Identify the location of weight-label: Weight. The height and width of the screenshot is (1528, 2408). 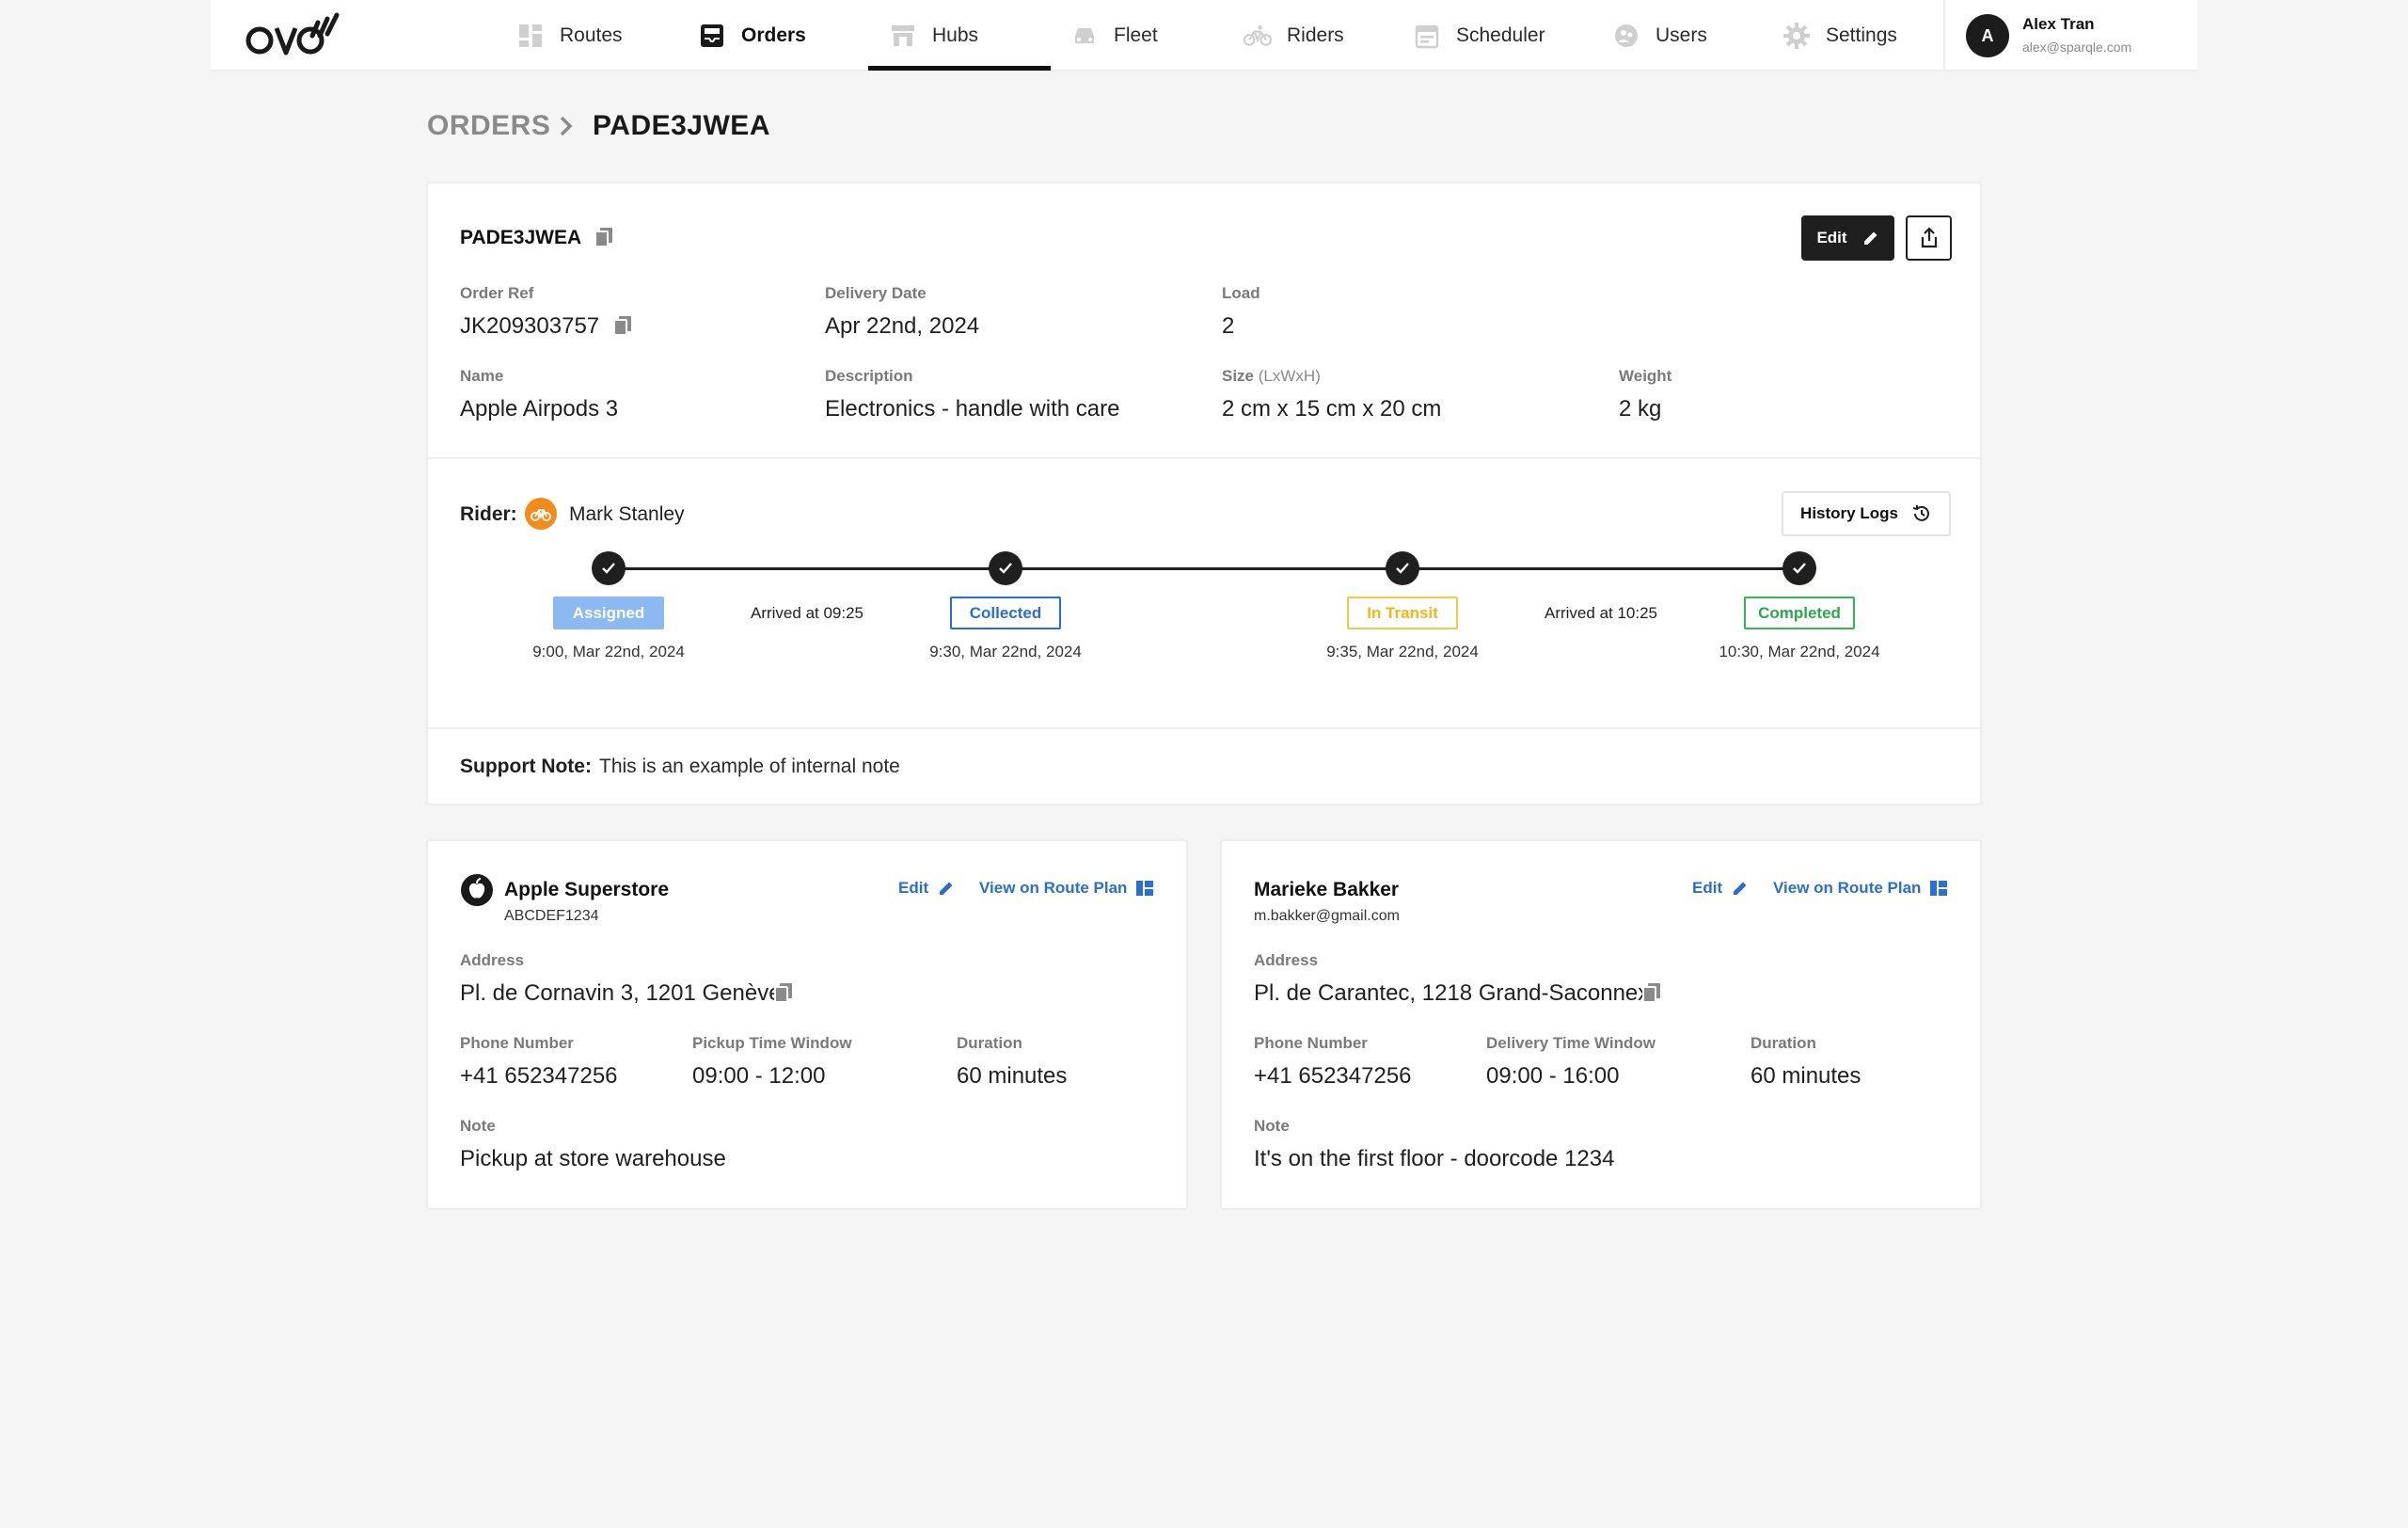
(1646, 376).